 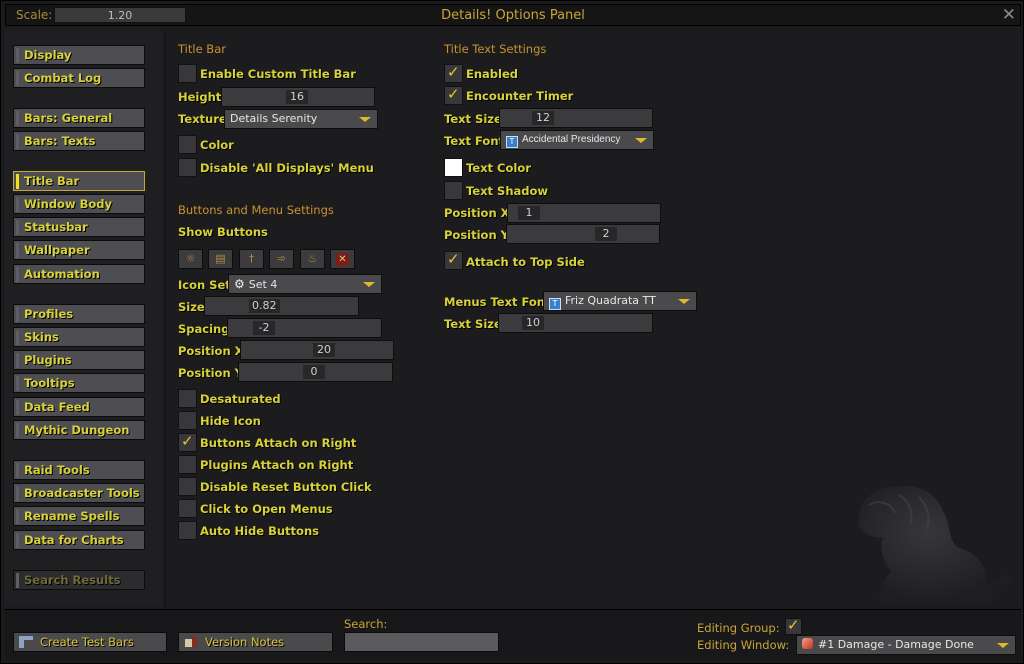 I want to click on sidebar-item-data-for-charts: Data for Charts, so click(x=79, y=540).